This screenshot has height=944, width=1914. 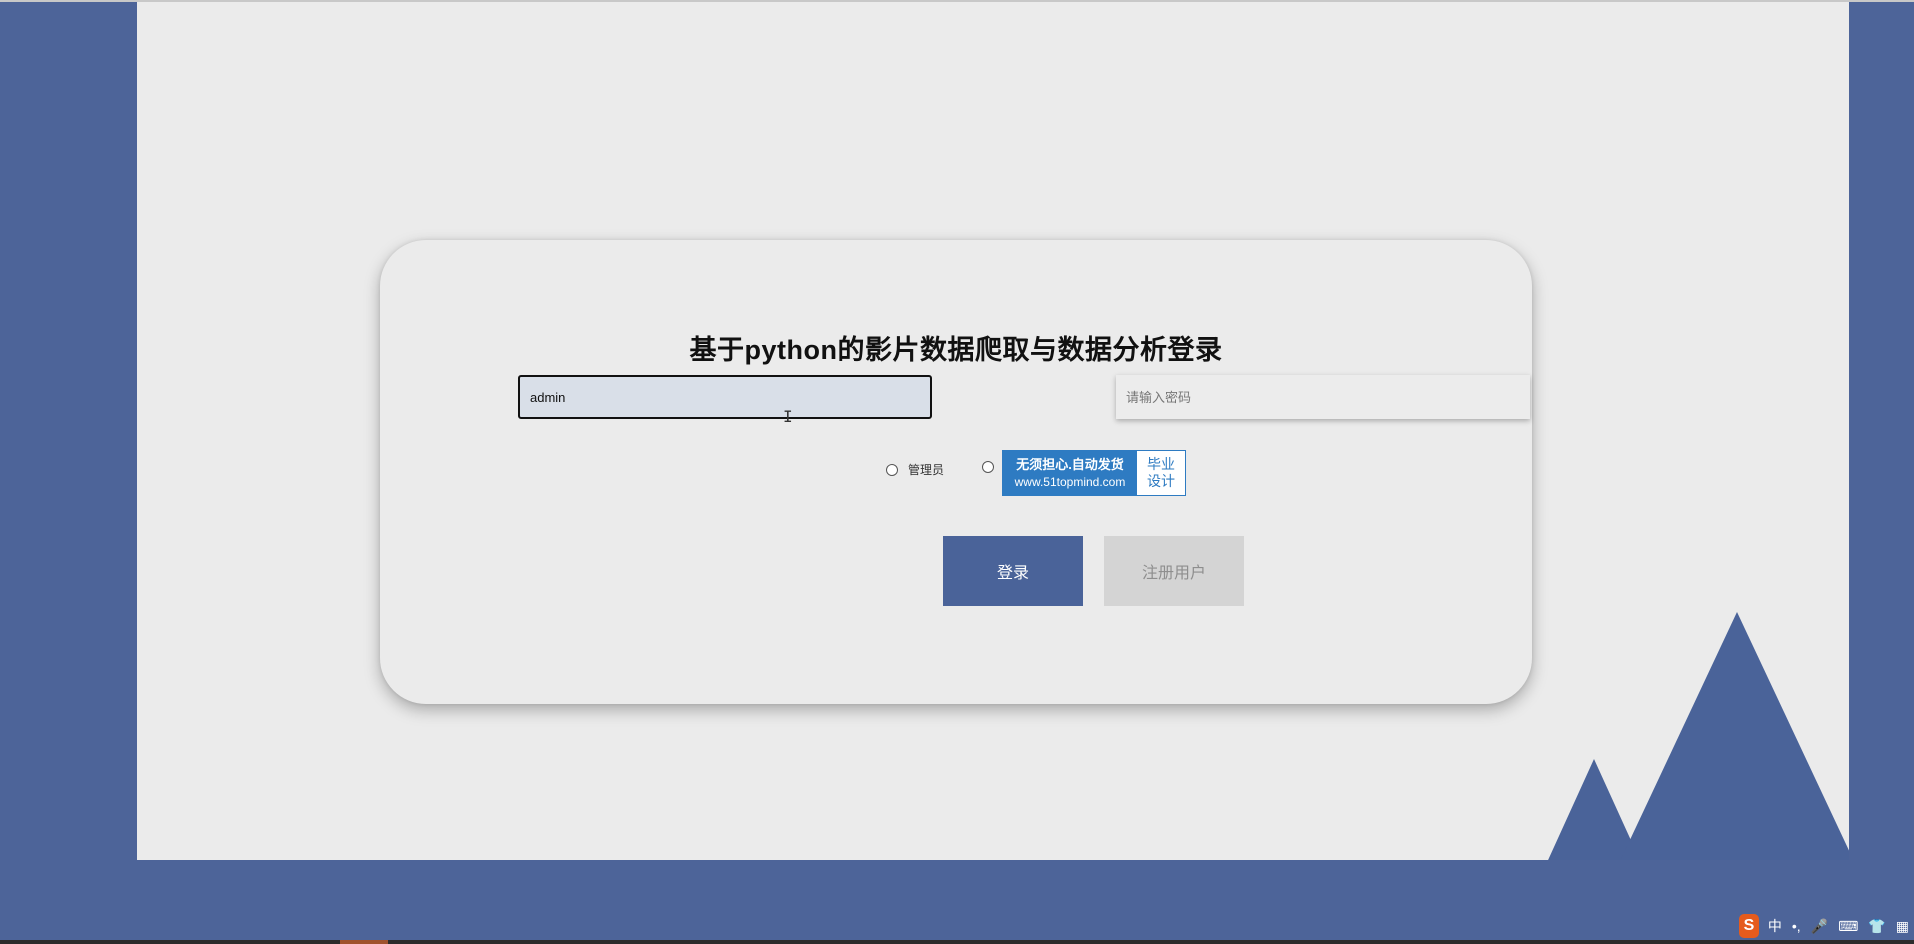 I want to click on skin-icon: 👕, so click(x=1876, y=926).